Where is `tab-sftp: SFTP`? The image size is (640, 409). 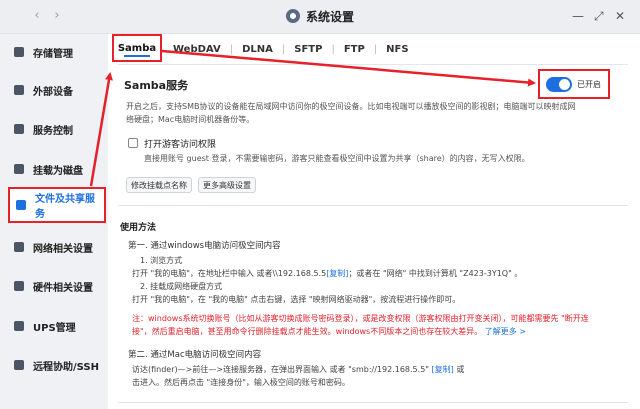
tab-sftp: SFTP is located at coordinates (308, 49).